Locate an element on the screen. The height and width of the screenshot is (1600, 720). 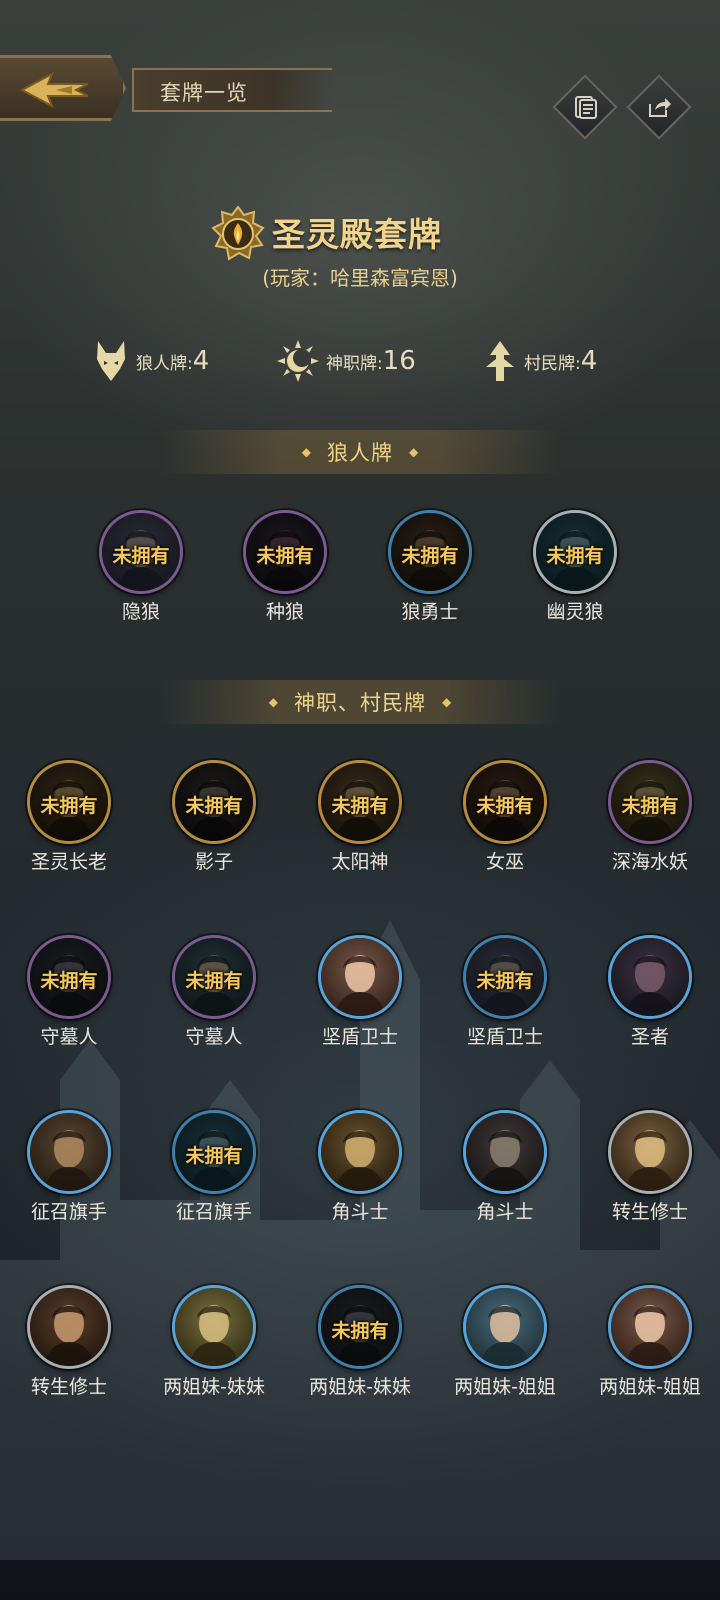
card-name: 太阳神 is located at coordinates (360, 862).